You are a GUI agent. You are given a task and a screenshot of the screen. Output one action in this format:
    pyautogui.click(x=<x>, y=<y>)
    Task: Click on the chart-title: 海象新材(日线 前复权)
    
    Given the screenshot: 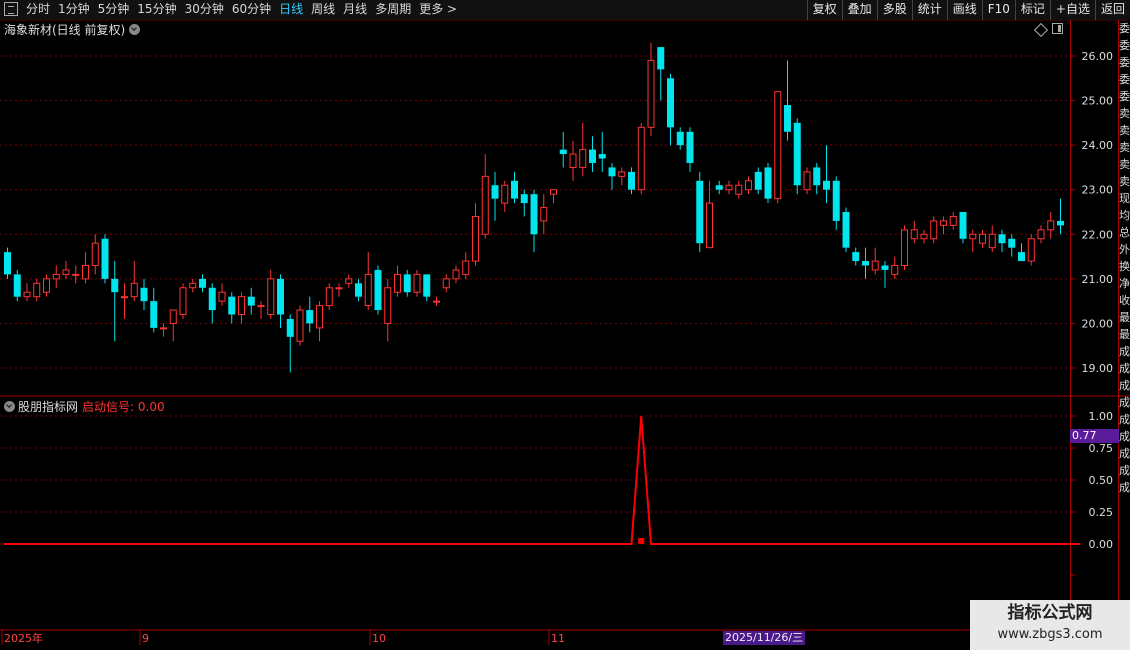 What is the action you would take?
    pyautogui.click(x=65, y=30)
    